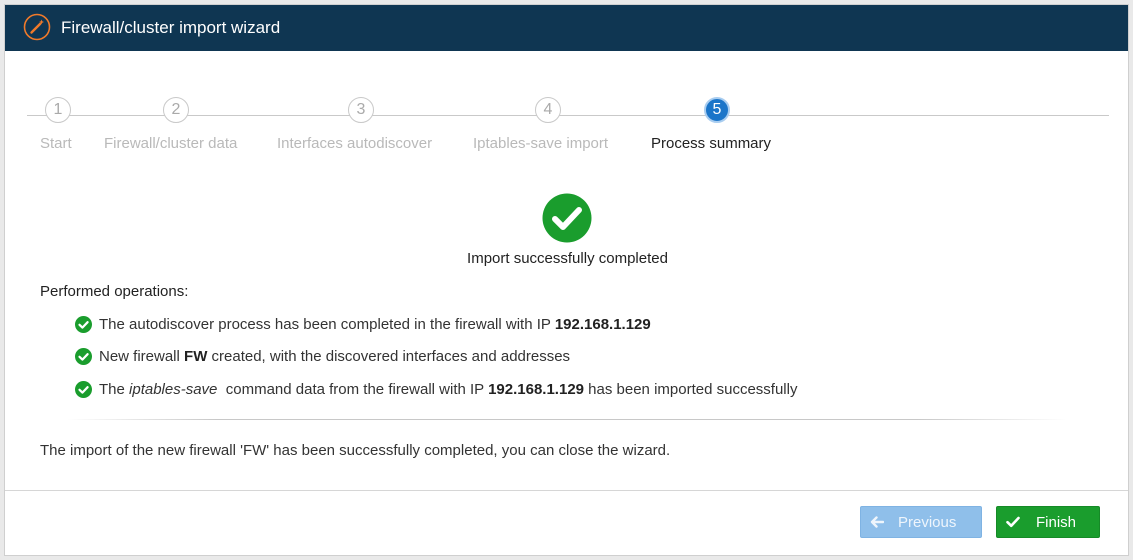 The height and width of the screenshot is (560, 1133). I want to click on previous-button: Previous, so click(921, 522).